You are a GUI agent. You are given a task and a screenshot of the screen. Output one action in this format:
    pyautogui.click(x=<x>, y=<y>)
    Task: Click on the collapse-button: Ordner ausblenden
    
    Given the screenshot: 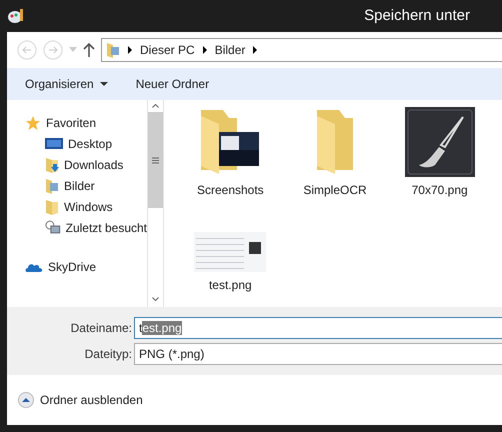 What is the action you would take?
    pyautogui.click(x=80, y=400)
    